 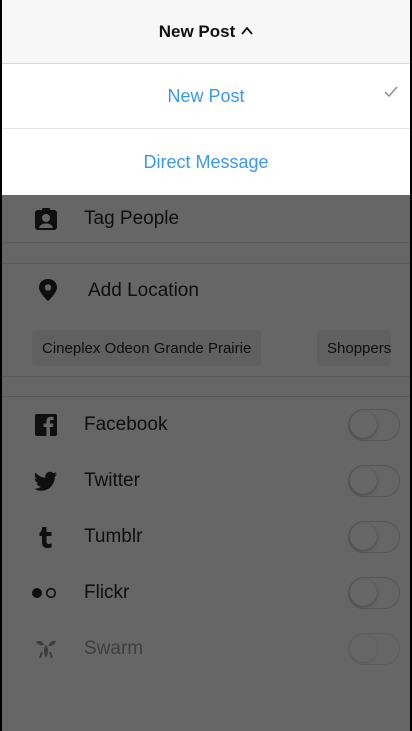 What do you see at coordinates (48, 290) in the screenshot?
I see `location-pin-icon` at bounding box center [48, 290].